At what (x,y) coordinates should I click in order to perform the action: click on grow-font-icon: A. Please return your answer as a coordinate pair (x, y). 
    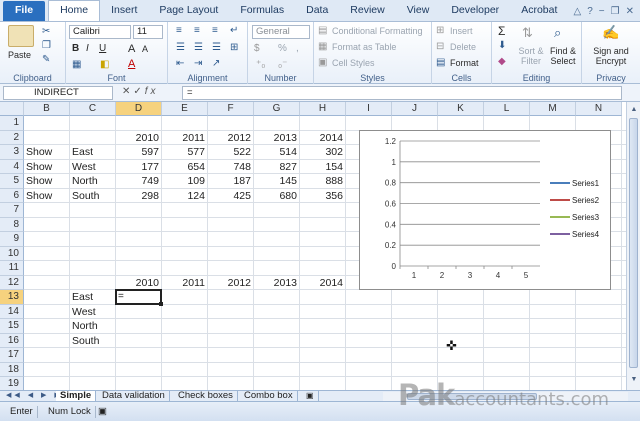
    Looking at the image, I should click on (131, 49).